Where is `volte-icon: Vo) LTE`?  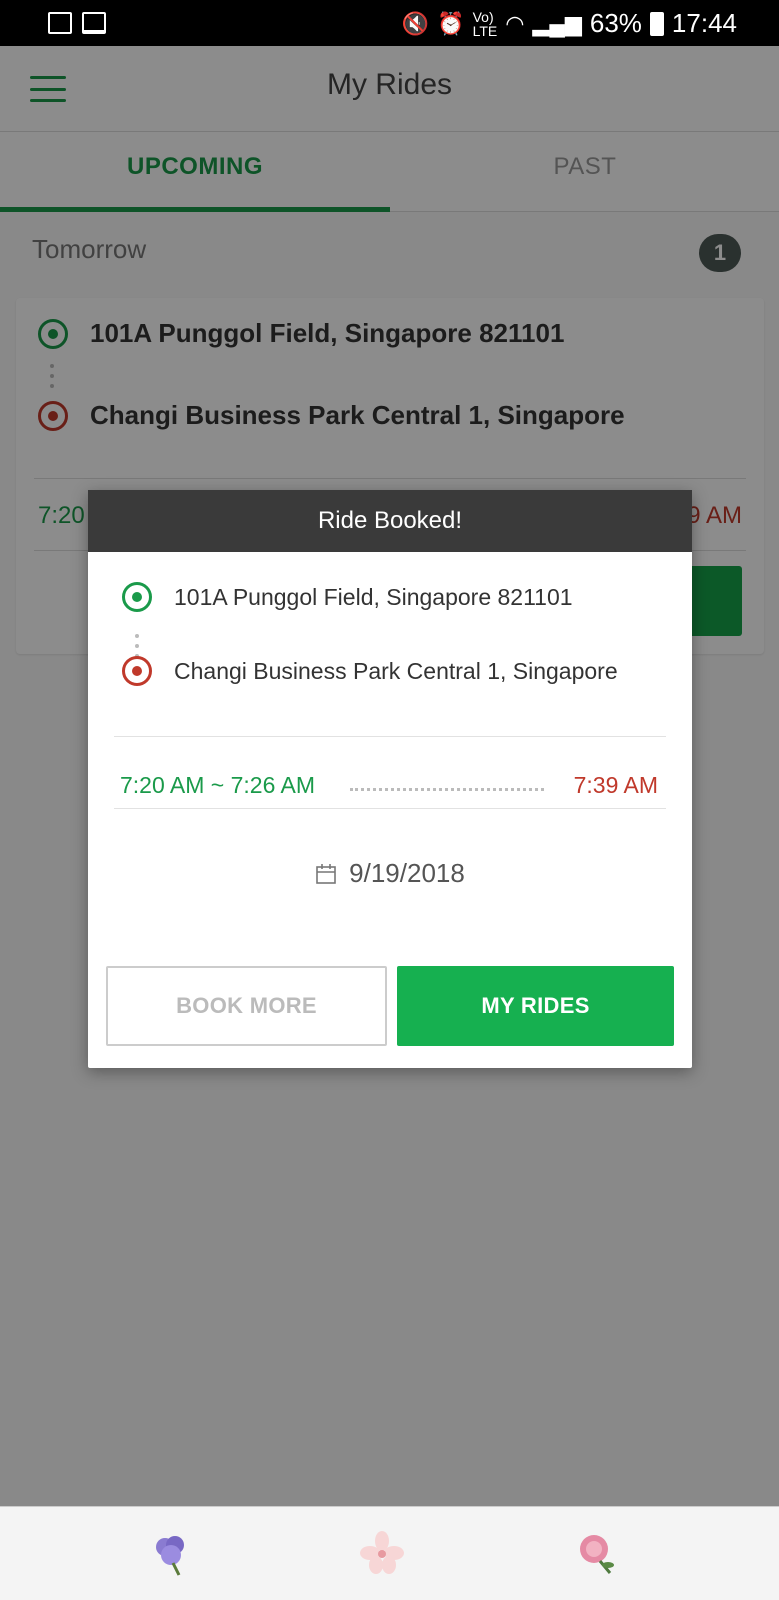
volte-icon: Vo) LTE is located at coordinates (485, 23).